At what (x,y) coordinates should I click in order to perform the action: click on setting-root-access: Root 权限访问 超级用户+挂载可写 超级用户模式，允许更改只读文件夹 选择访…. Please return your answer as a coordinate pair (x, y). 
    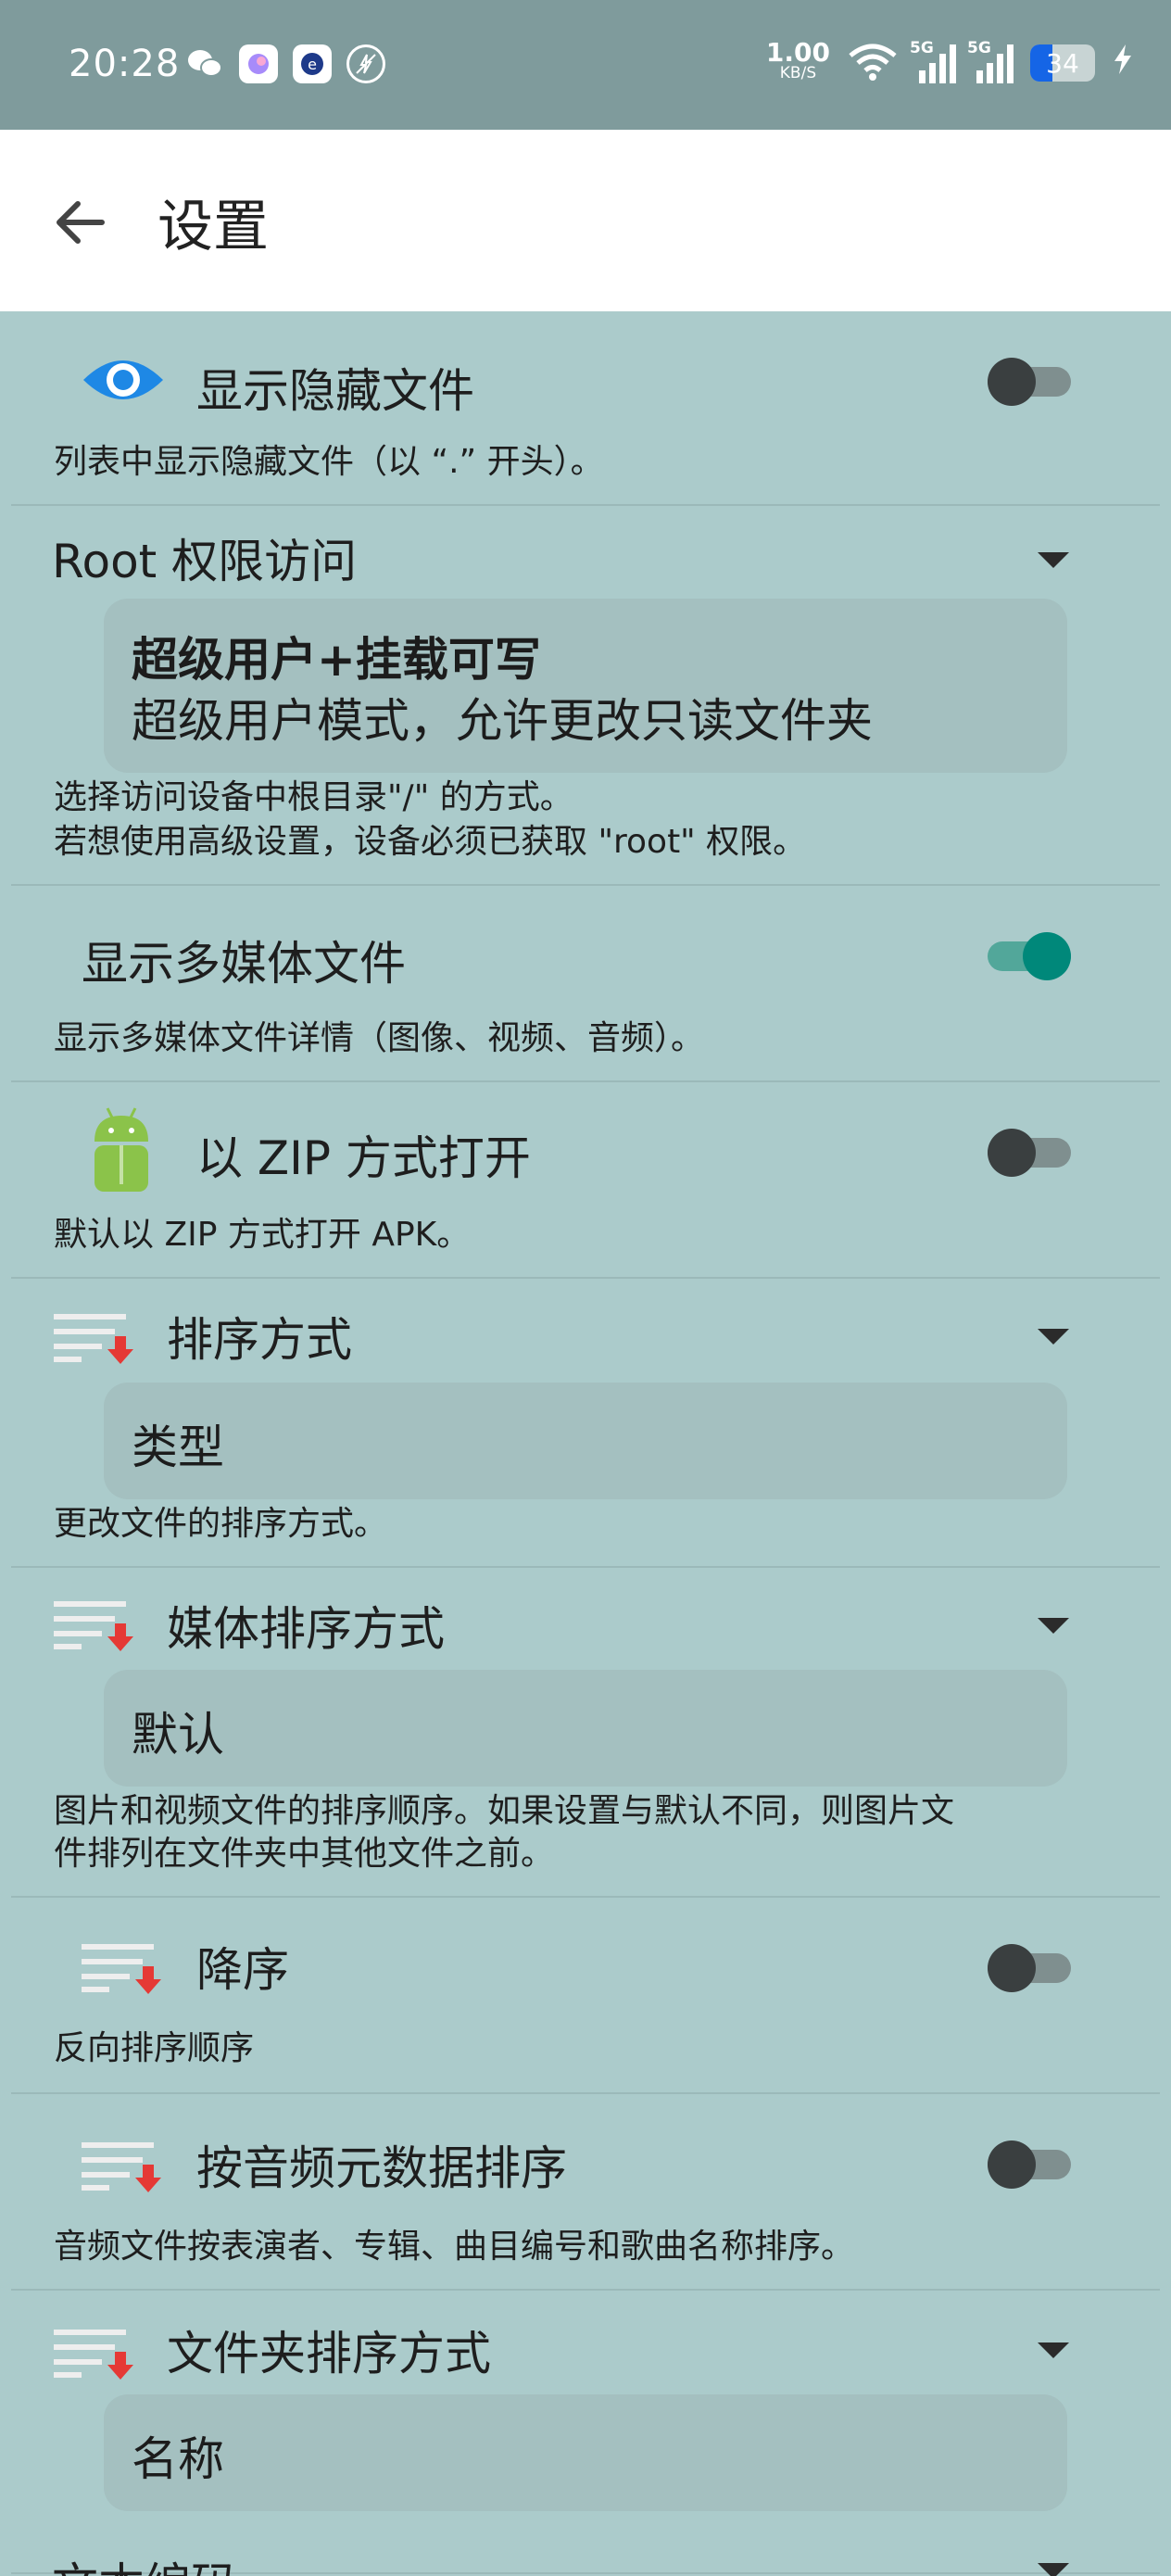
    Looking at the image, I should click on (585, 695).